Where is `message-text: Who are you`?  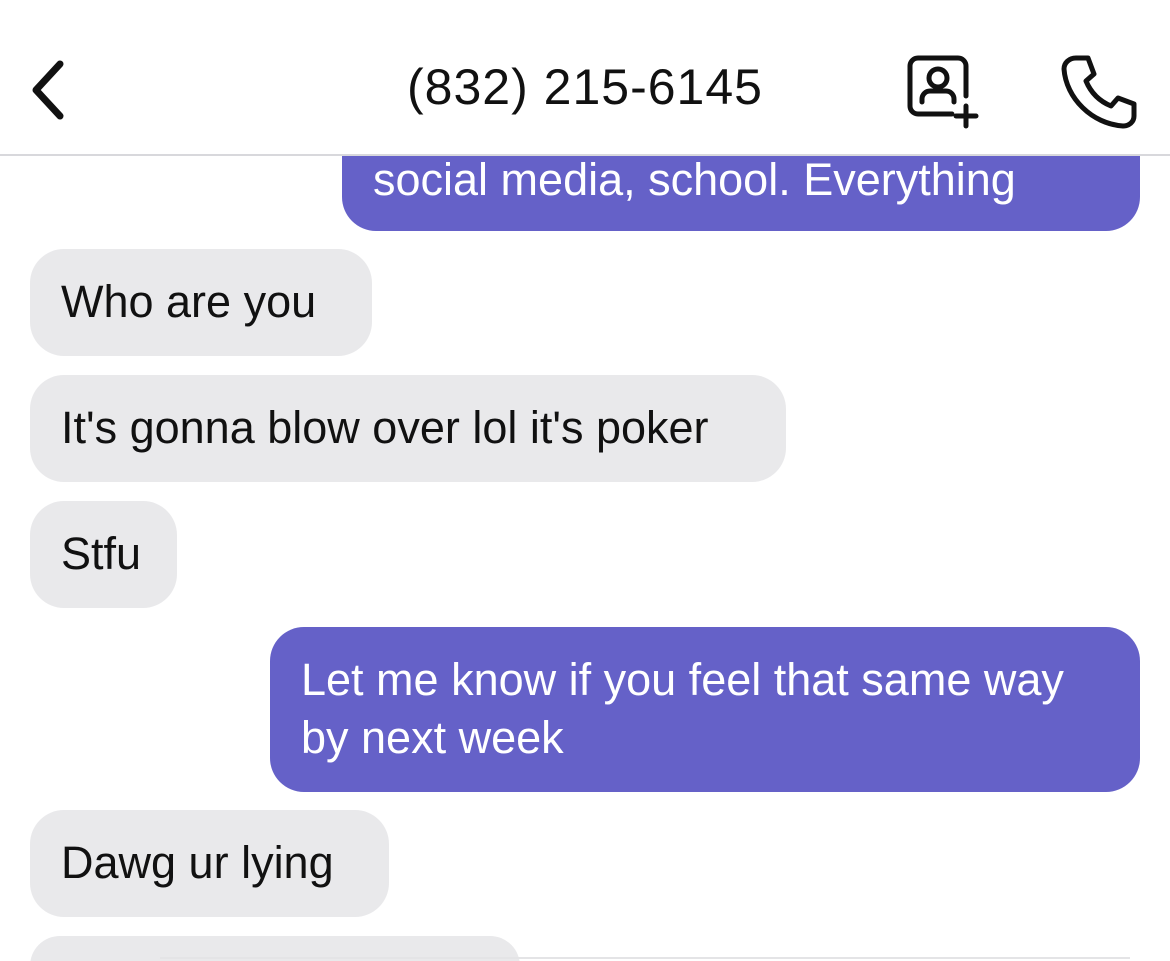 message-text: Who are you is located at coordinates (189, 301).